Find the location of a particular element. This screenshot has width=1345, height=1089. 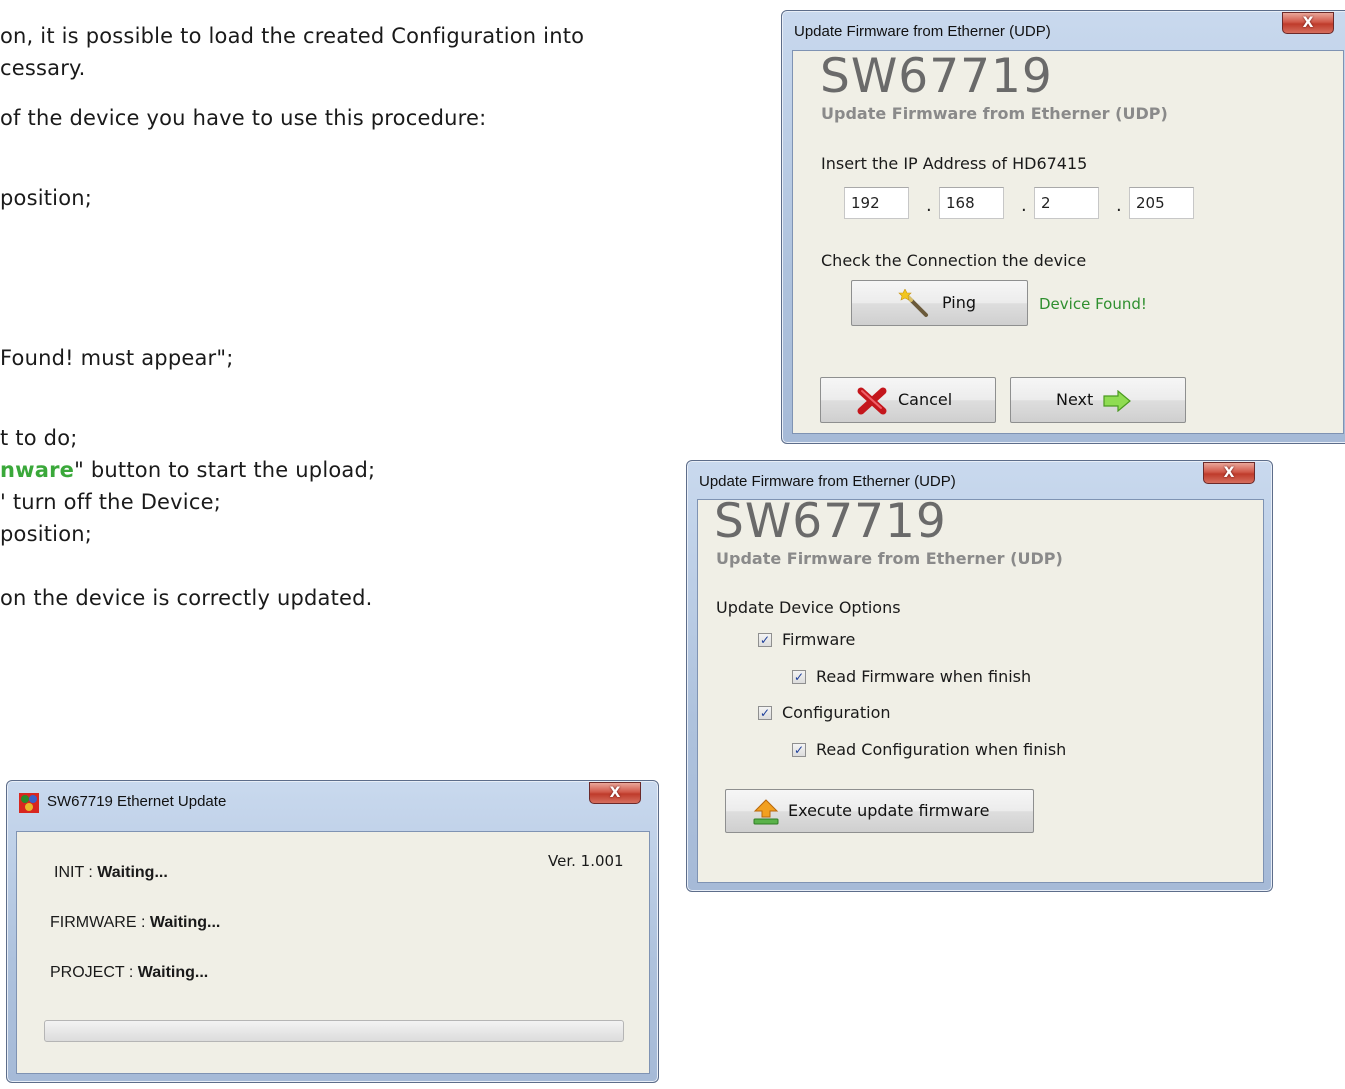

cancel-button-label: Cancel is located at coordinates (925, 399).